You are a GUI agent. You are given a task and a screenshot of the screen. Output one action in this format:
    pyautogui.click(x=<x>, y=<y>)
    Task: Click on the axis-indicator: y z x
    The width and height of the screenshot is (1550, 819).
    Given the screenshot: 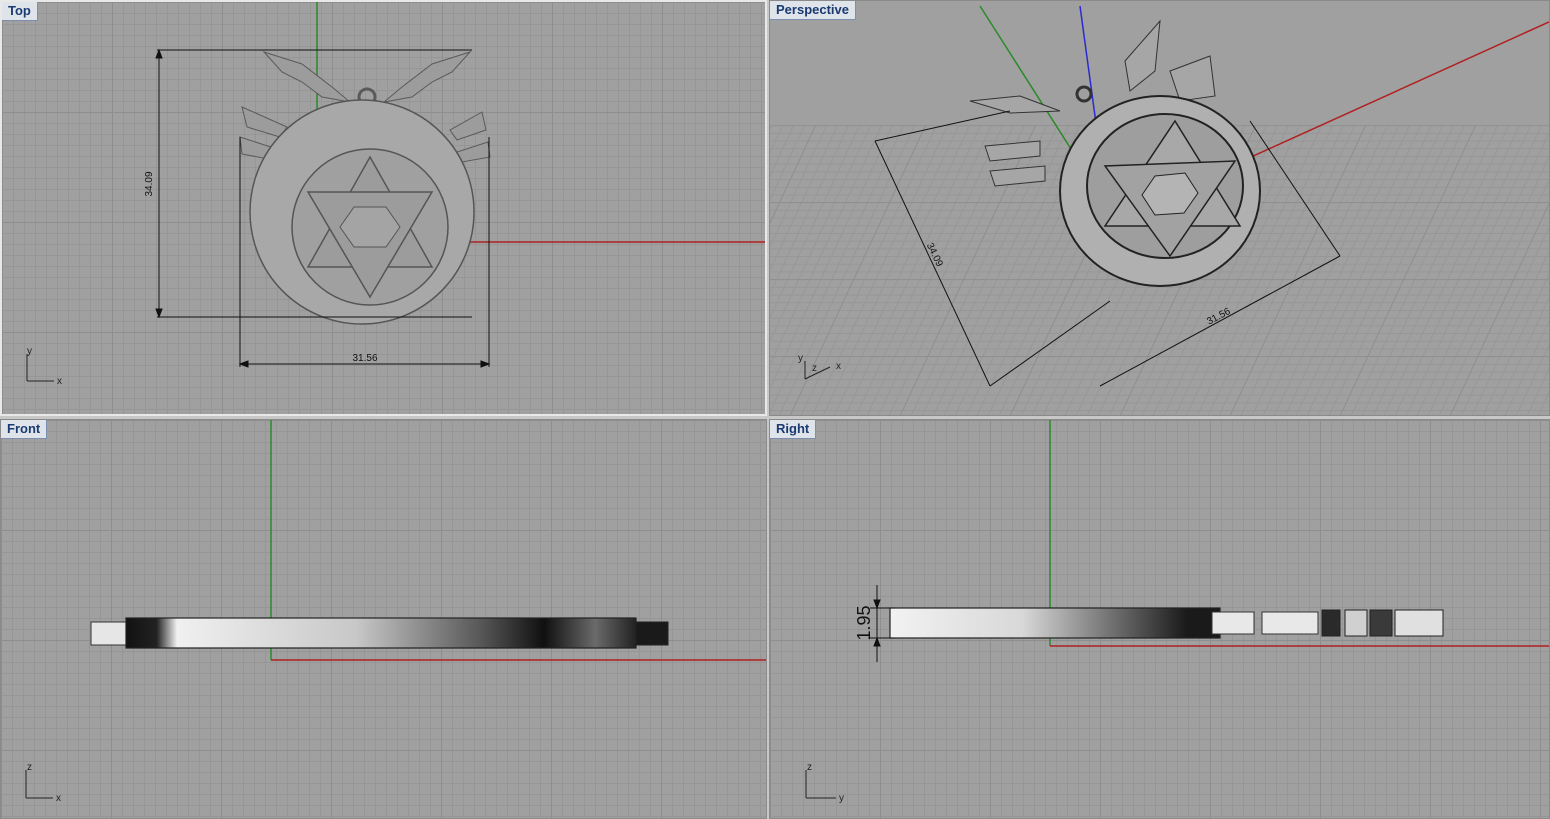 What is the action you would take?
    pyautogui.click(x=819, y=366)
    